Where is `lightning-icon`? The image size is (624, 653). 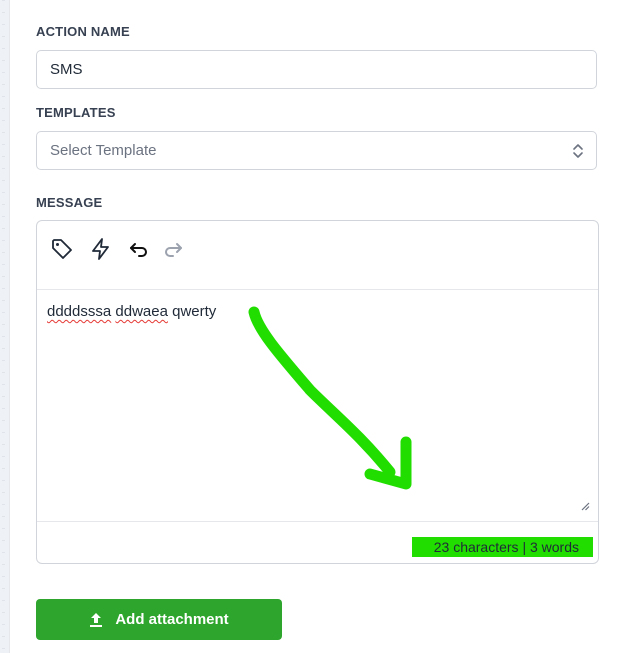 lightning-icon is located at coordinates (101, 249).